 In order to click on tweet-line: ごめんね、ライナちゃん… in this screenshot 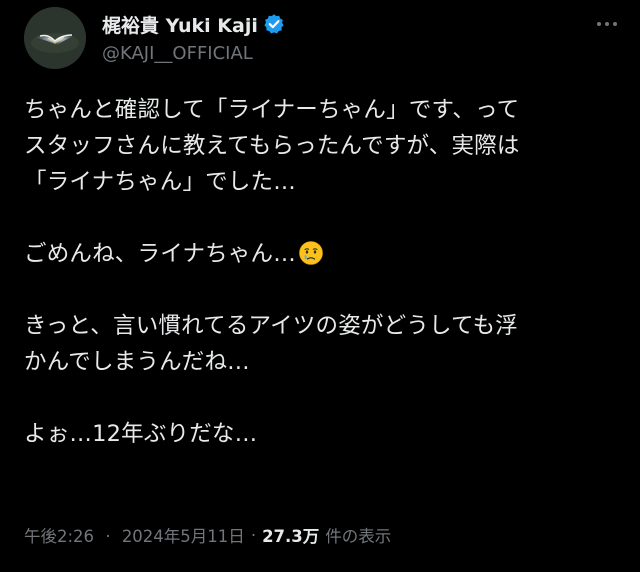, I will do `click(160, 254)`.